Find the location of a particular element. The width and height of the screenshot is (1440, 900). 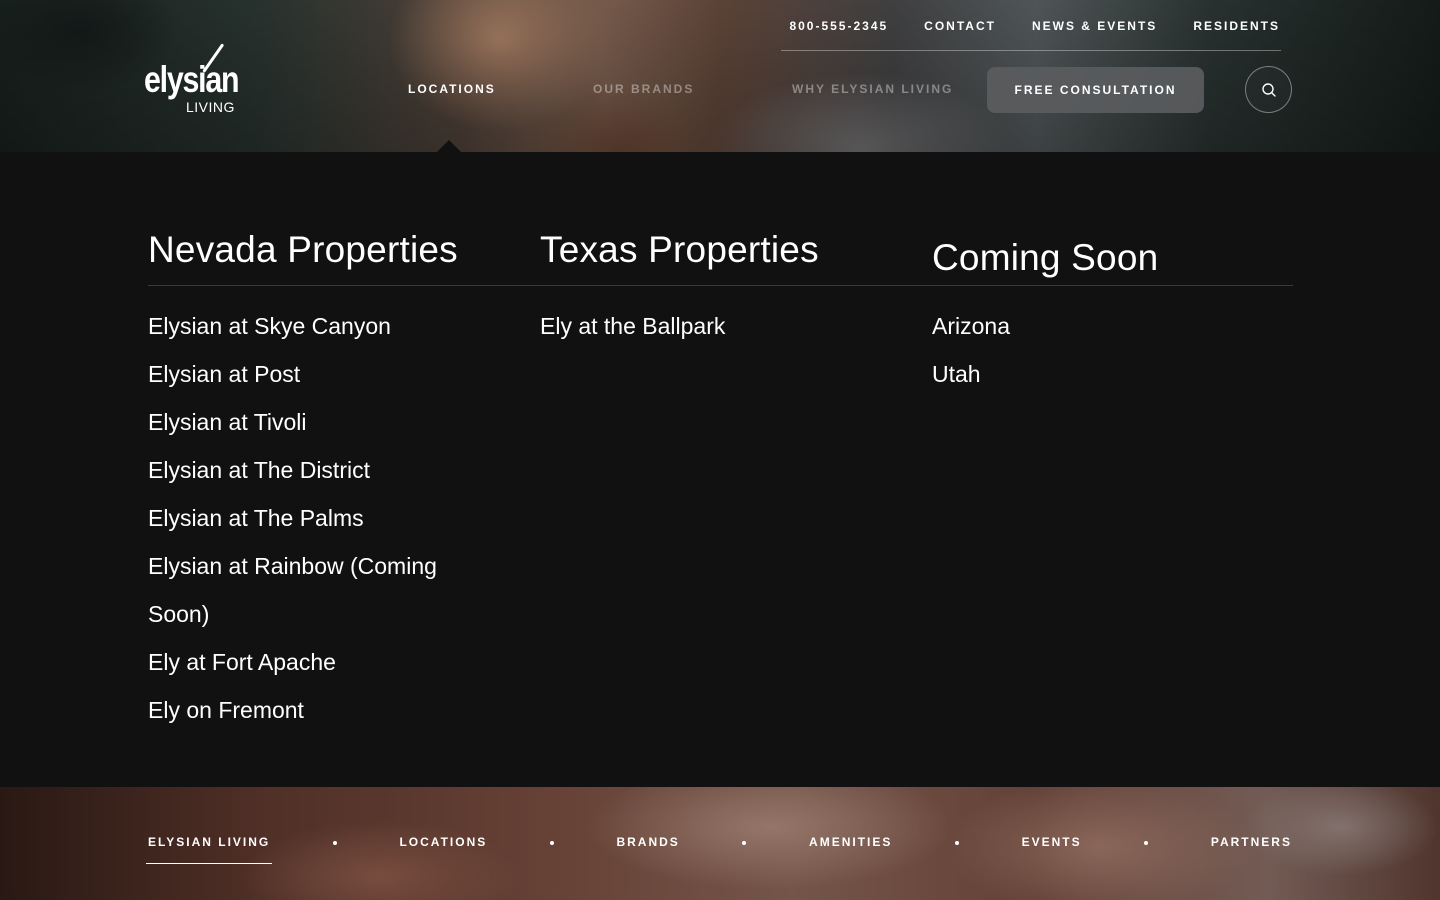

logo-wordmark: elysian is located at coordinates (192, 79).